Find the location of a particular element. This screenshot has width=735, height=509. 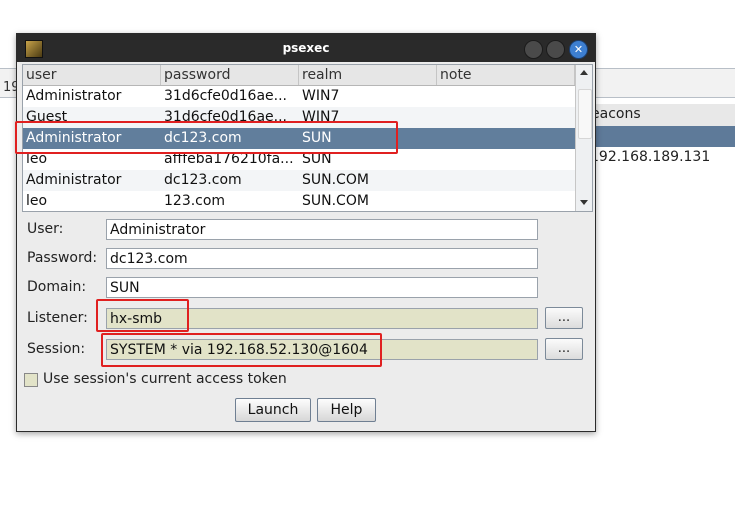

window-title: psexec is located at coordinates (306, 48).